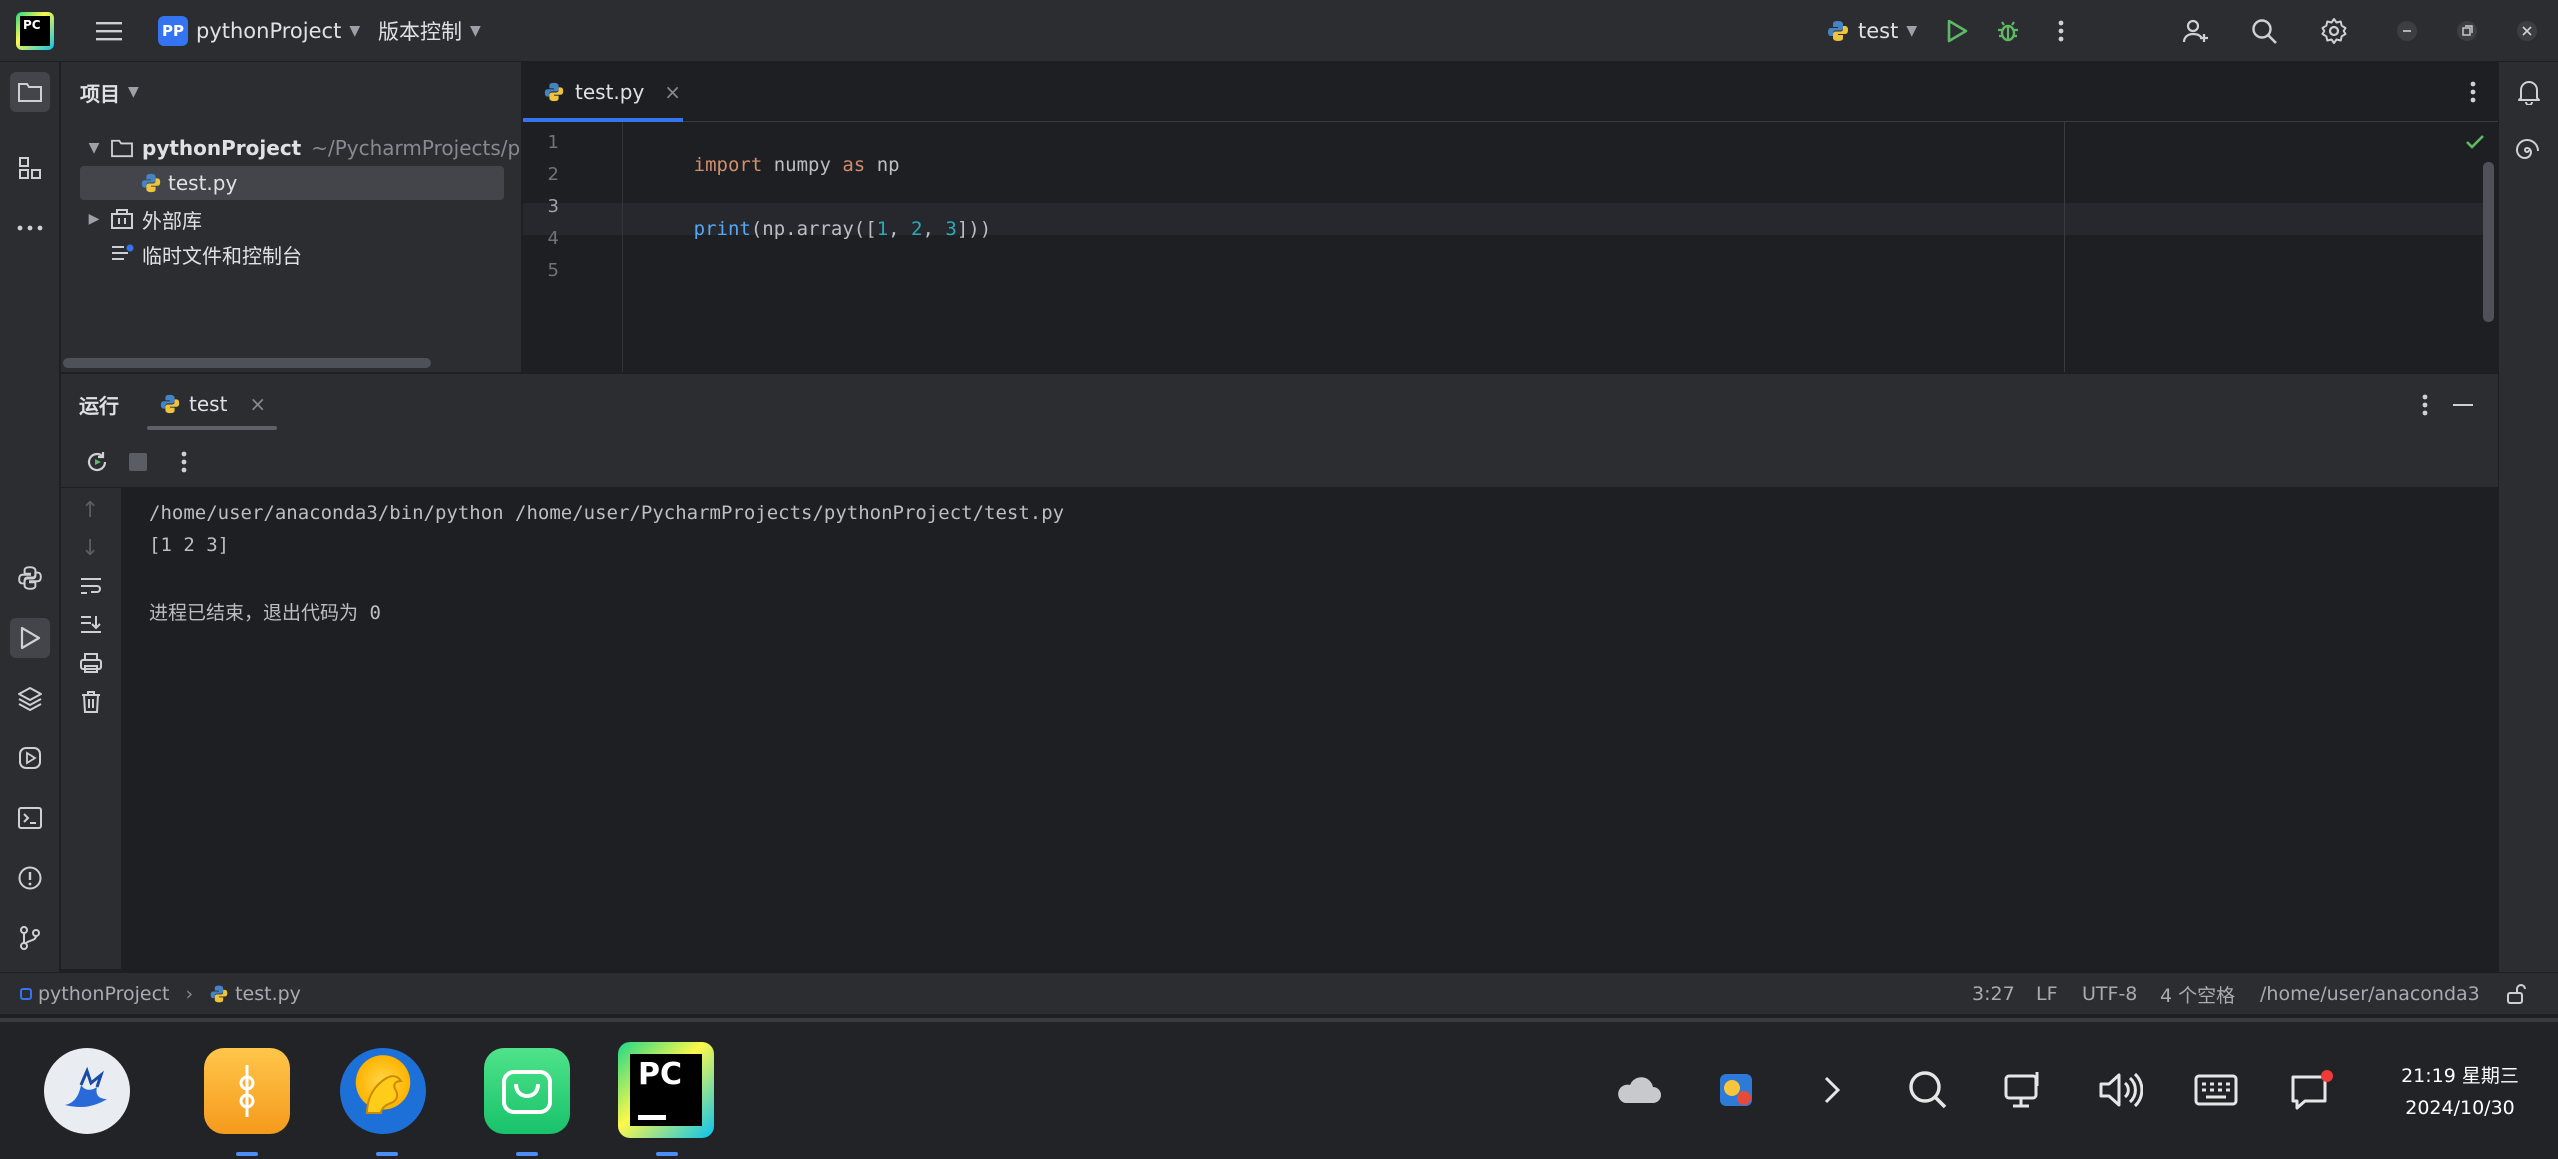  What do you see at coordinates (103, 994) in the screenshot?
I see `breadcrumb-project: pythonProject` at bounding box center [103, 994].